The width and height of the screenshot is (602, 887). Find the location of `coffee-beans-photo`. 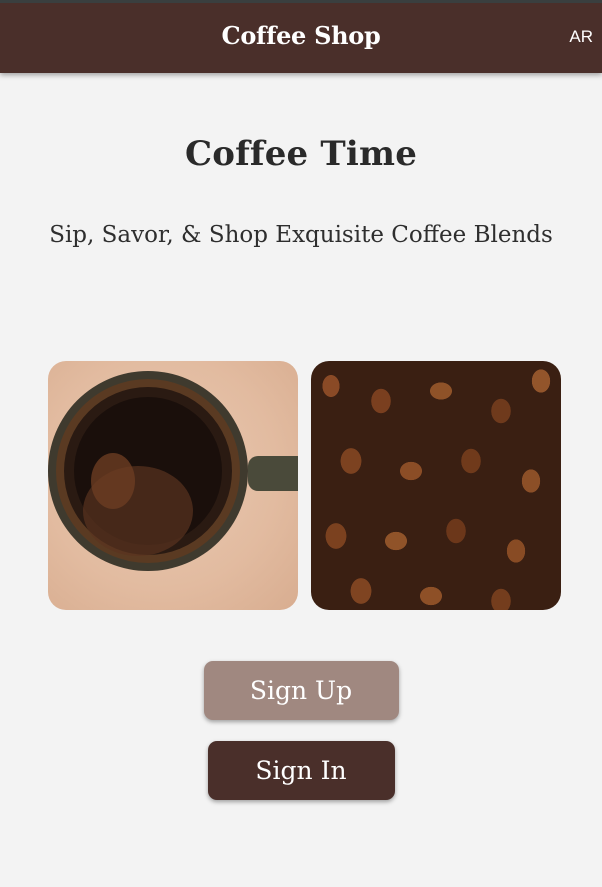

coffee-beans-photo is located at coordinates (436, 485).